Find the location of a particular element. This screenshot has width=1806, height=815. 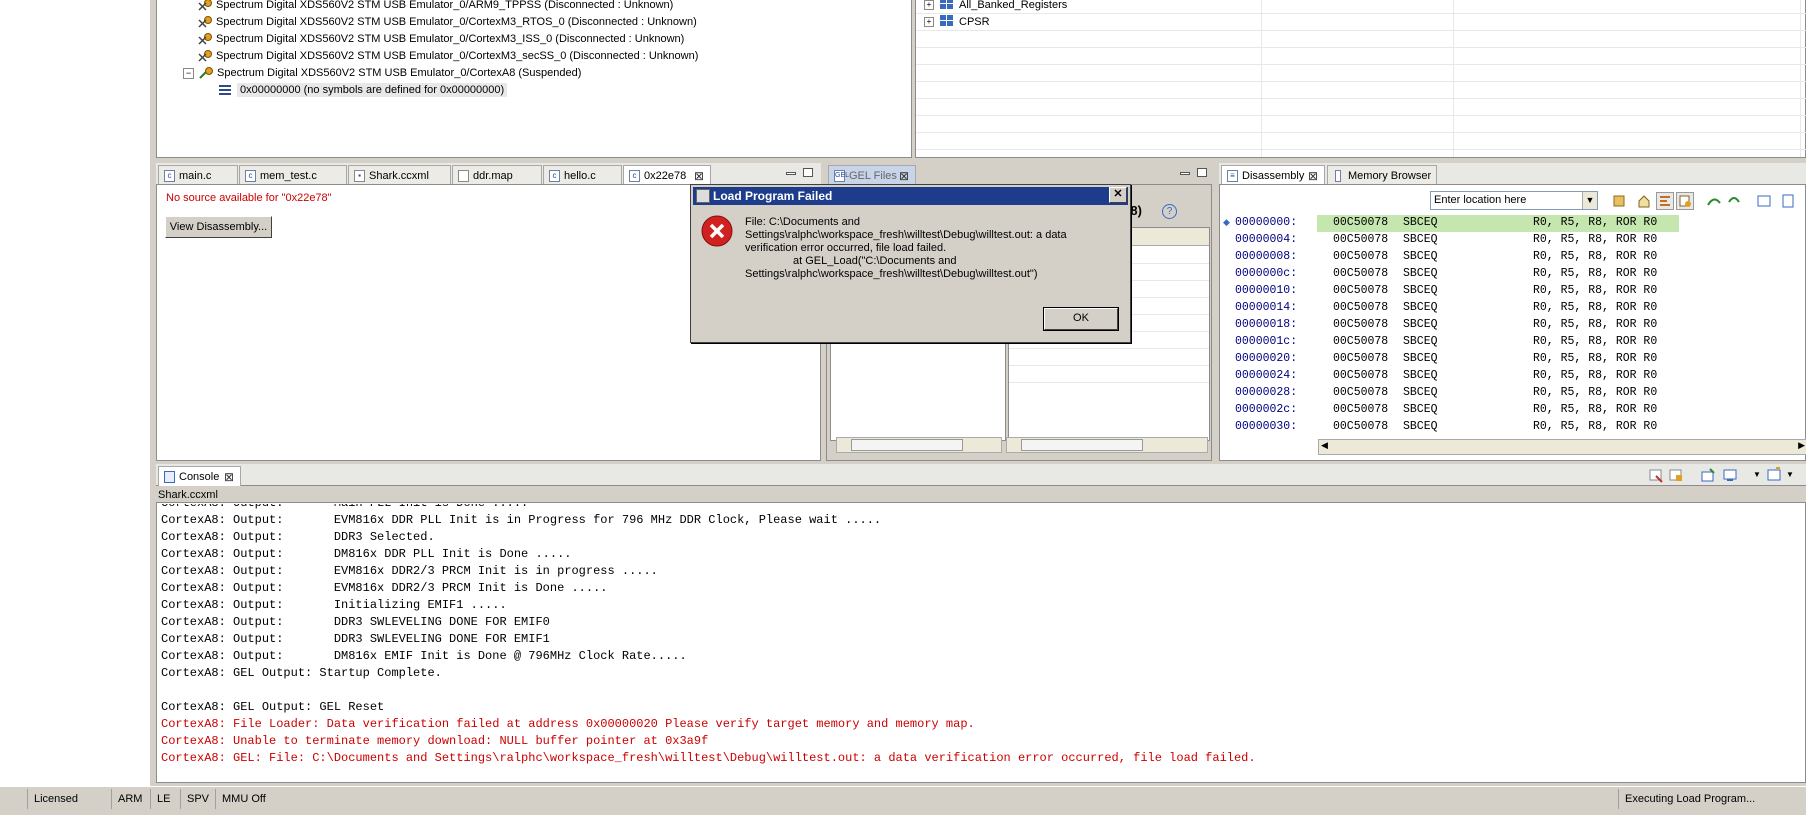

pc-marker-icon: ◆ is located at coordinates (1226, 222).